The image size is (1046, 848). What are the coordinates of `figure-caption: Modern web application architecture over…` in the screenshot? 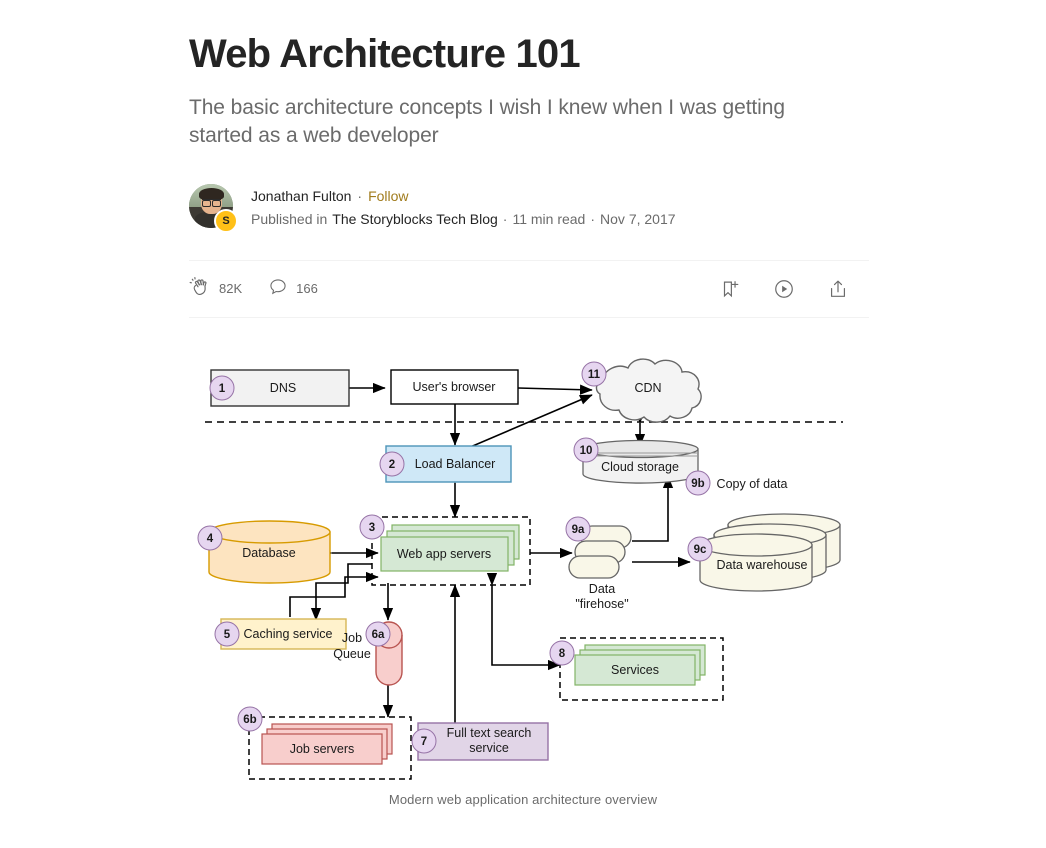 It's located at (523, 799).